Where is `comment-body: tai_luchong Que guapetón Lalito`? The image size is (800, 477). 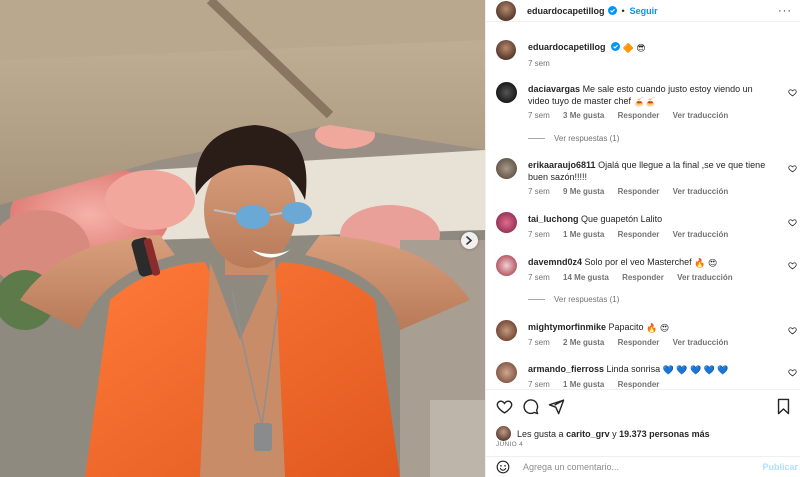
comment-body: tai_luchong Que guapetón Lalito is located at coordinates (651, 219).